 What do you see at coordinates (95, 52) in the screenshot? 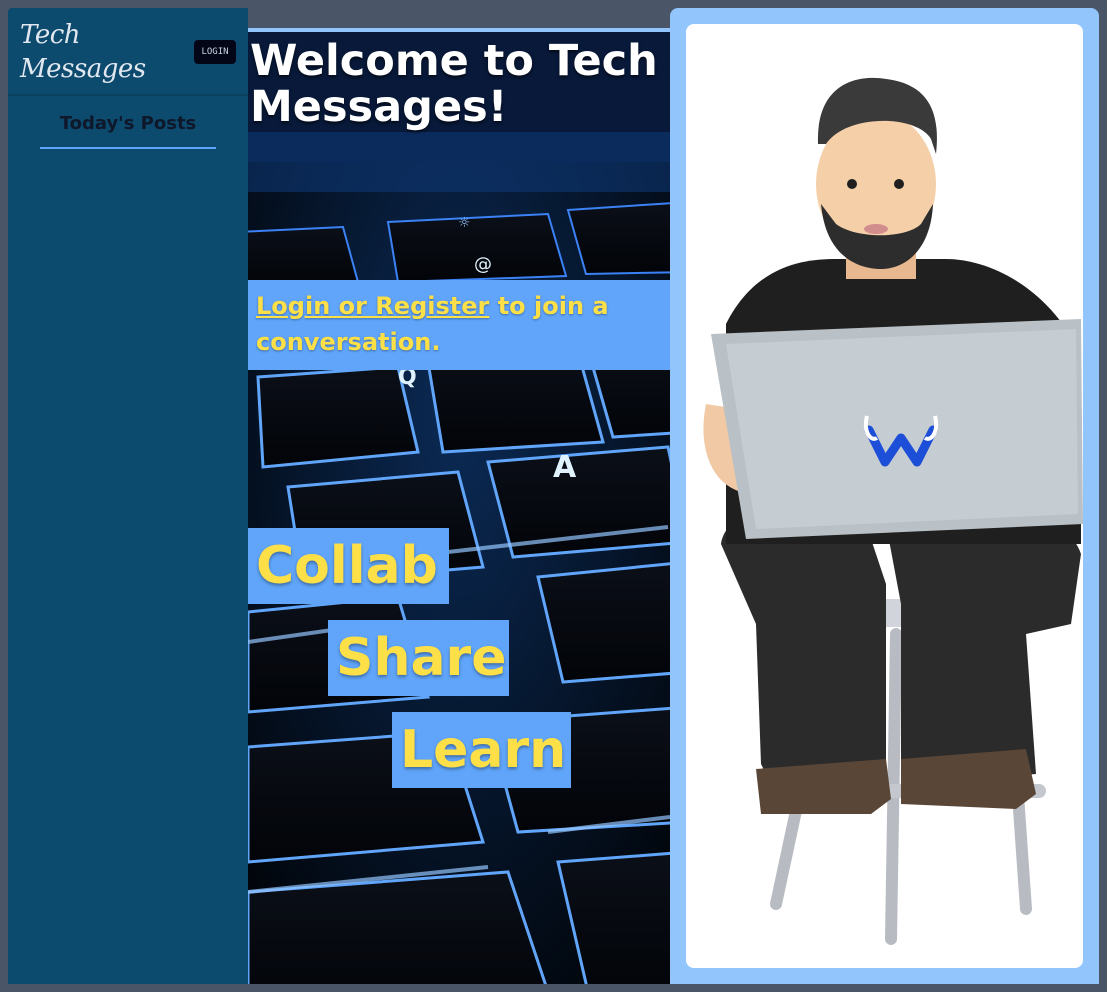
I see `brand-logo: Tech Messages` at bounding box center [95, 52].